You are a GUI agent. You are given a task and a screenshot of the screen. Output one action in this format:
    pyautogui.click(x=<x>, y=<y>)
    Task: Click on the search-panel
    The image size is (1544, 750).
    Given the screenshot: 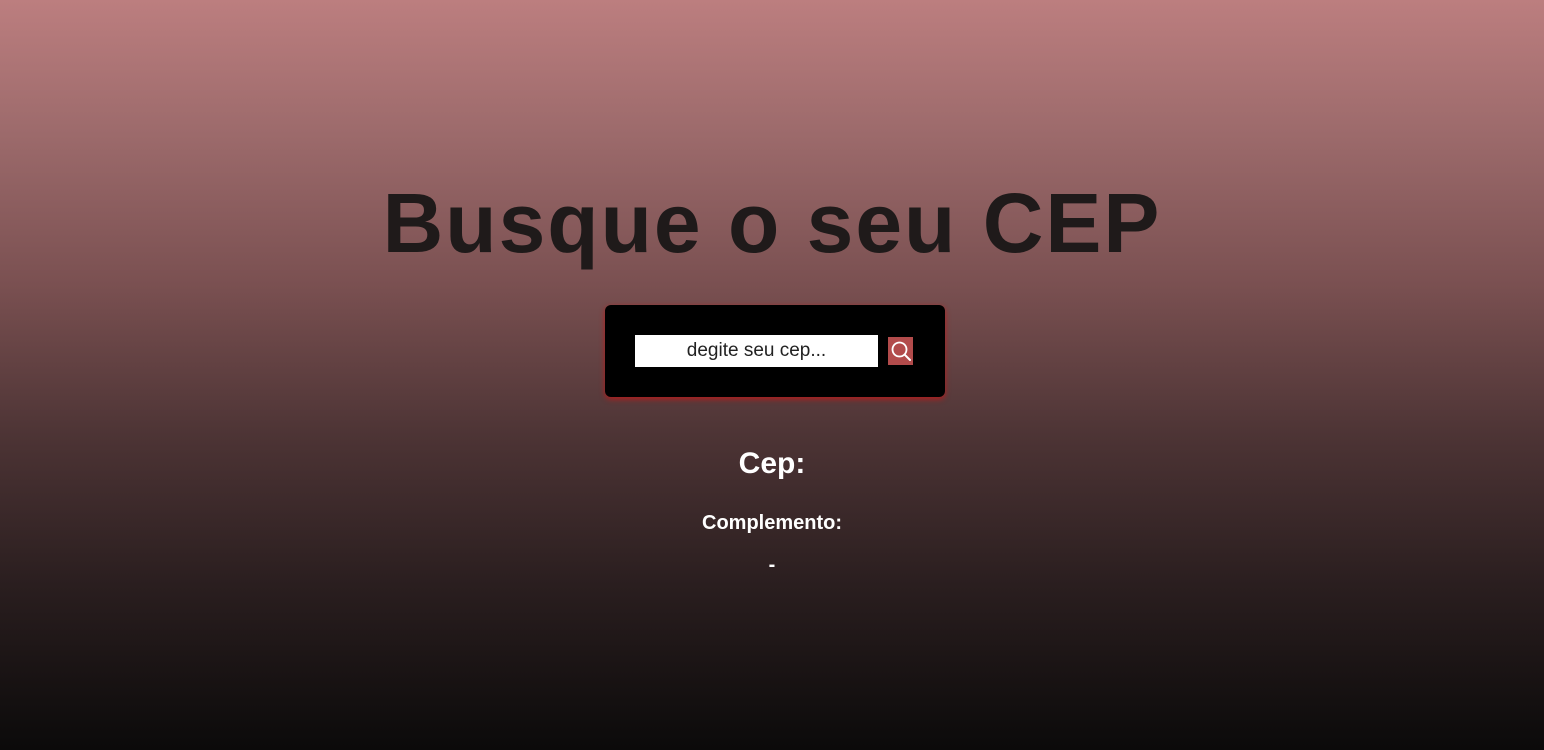 What is the action you would take?
    pyautogui.click(x=775, y=351)
    